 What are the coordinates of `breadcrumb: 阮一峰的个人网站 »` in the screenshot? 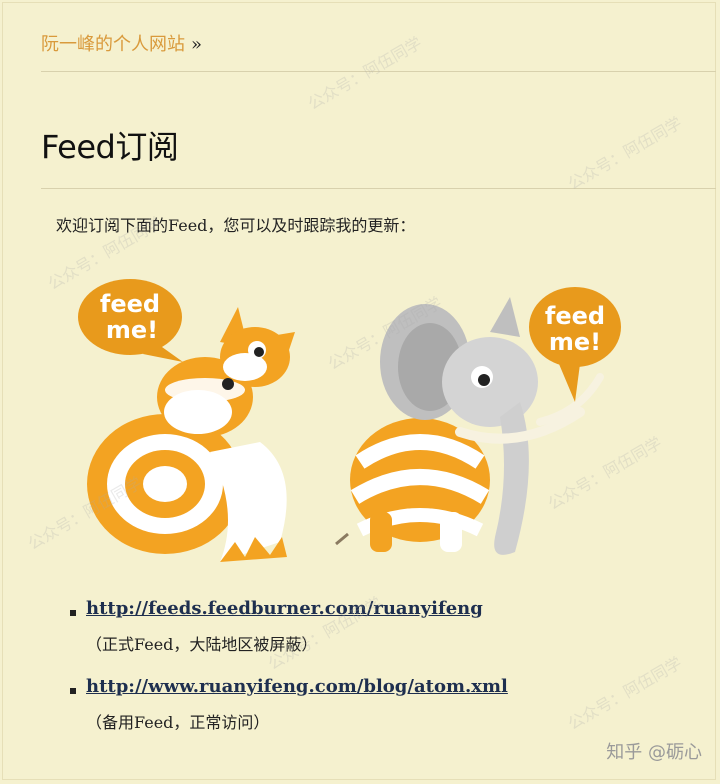 It's located at (121, 43).